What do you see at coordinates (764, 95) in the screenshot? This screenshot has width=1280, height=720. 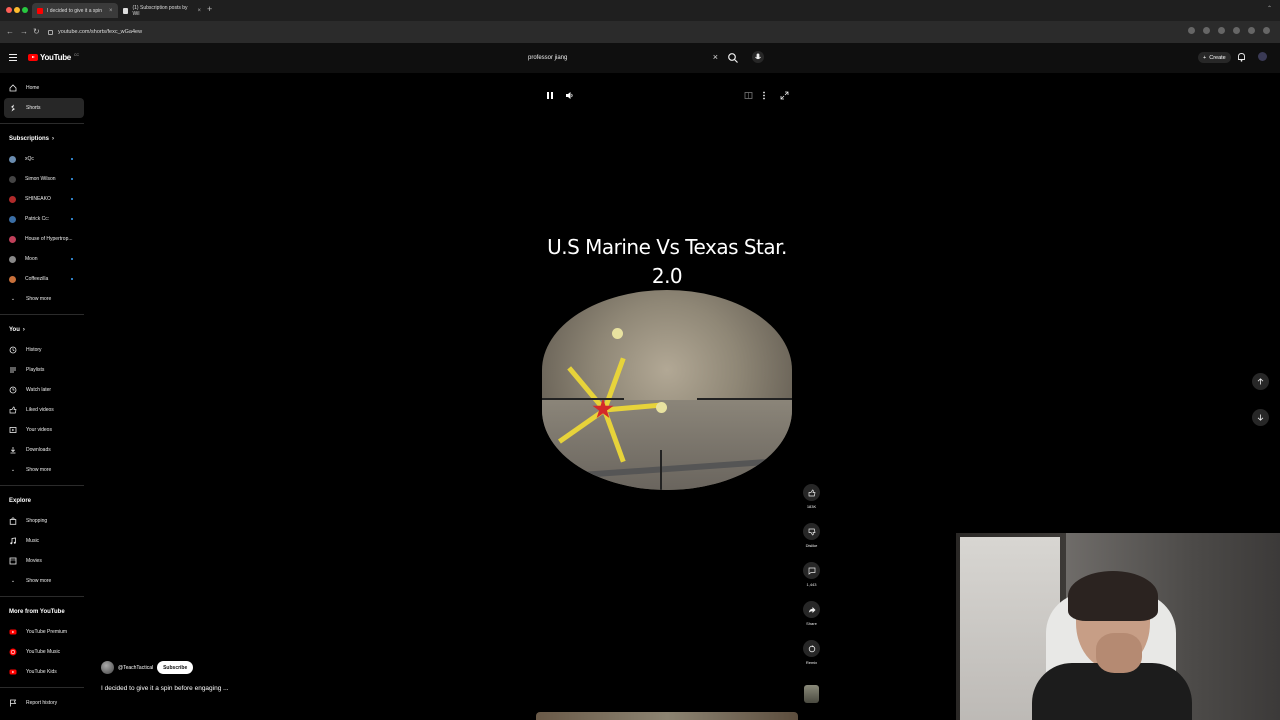 I see `more-options-icon` at bounding box center [764, 95].